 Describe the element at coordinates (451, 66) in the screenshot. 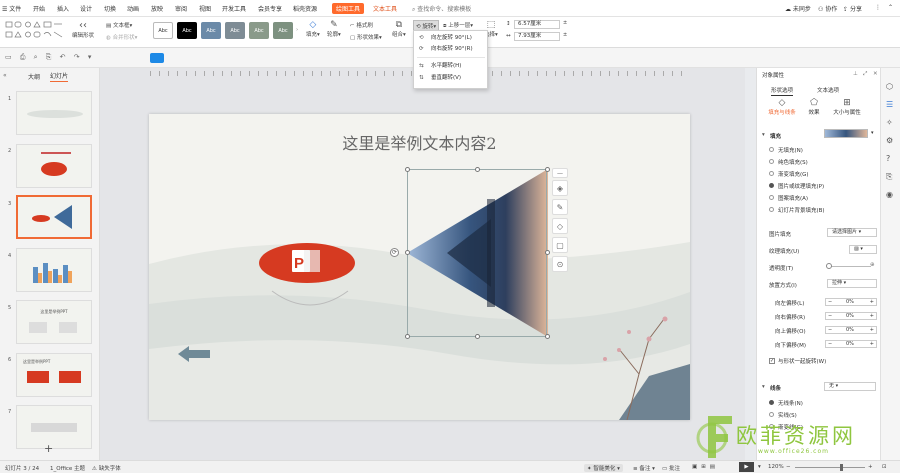

I see `flip-horizontal-item: ⇆ 水平翻转(H)` at that location.